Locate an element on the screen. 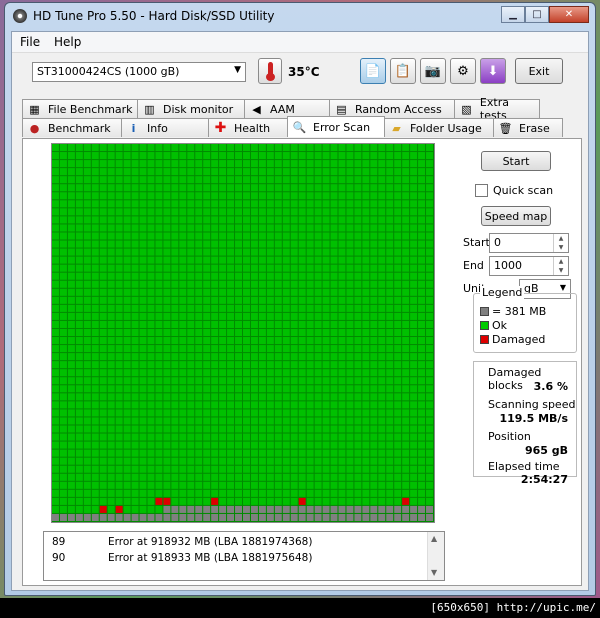 This screenshot has width=600, height=618. legend-title: Legend is located at coordinates (502, 292).